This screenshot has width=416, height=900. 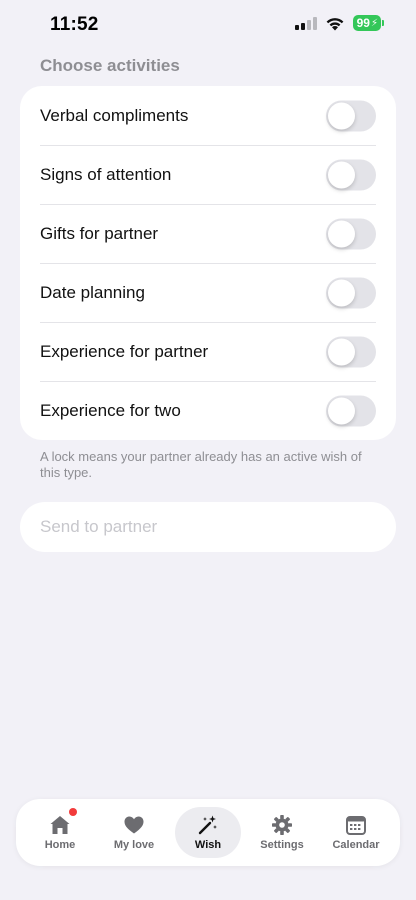 I want to click on verbal-compliments-toggle, so click(x=351, y=115).